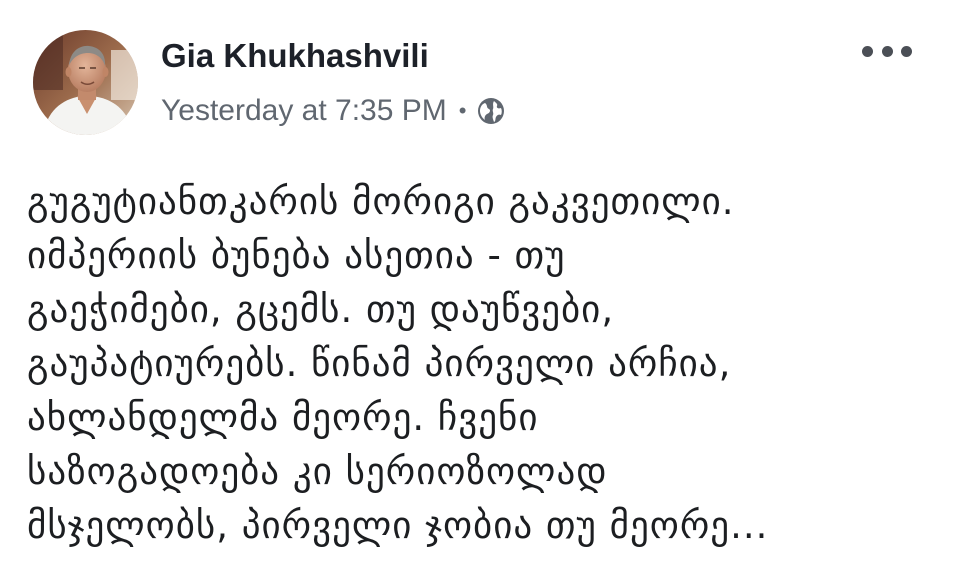  What do you see at coordinates (321, 309) in the screenshot?
I see `post-text-line: გაეჭიმები, გცემს. თუ დაუწვები,` at bounding box center [321, 309].